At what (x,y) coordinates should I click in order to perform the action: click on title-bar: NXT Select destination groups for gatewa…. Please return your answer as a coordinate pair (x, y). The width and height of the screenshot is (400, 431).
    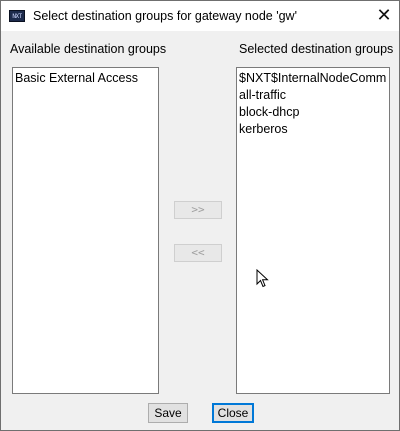
    Looking at the image, I should click on (200, 16).